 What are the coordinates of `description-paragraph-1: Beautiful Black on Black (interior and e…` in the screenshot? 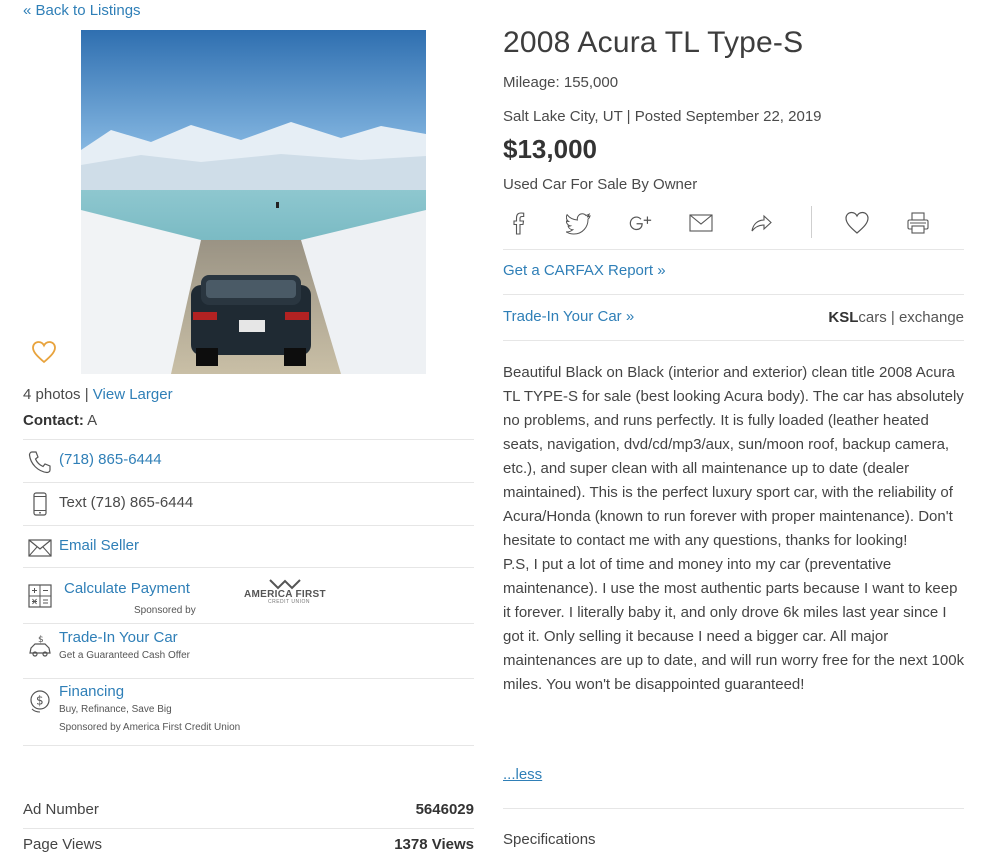 It's located at (733, 456).